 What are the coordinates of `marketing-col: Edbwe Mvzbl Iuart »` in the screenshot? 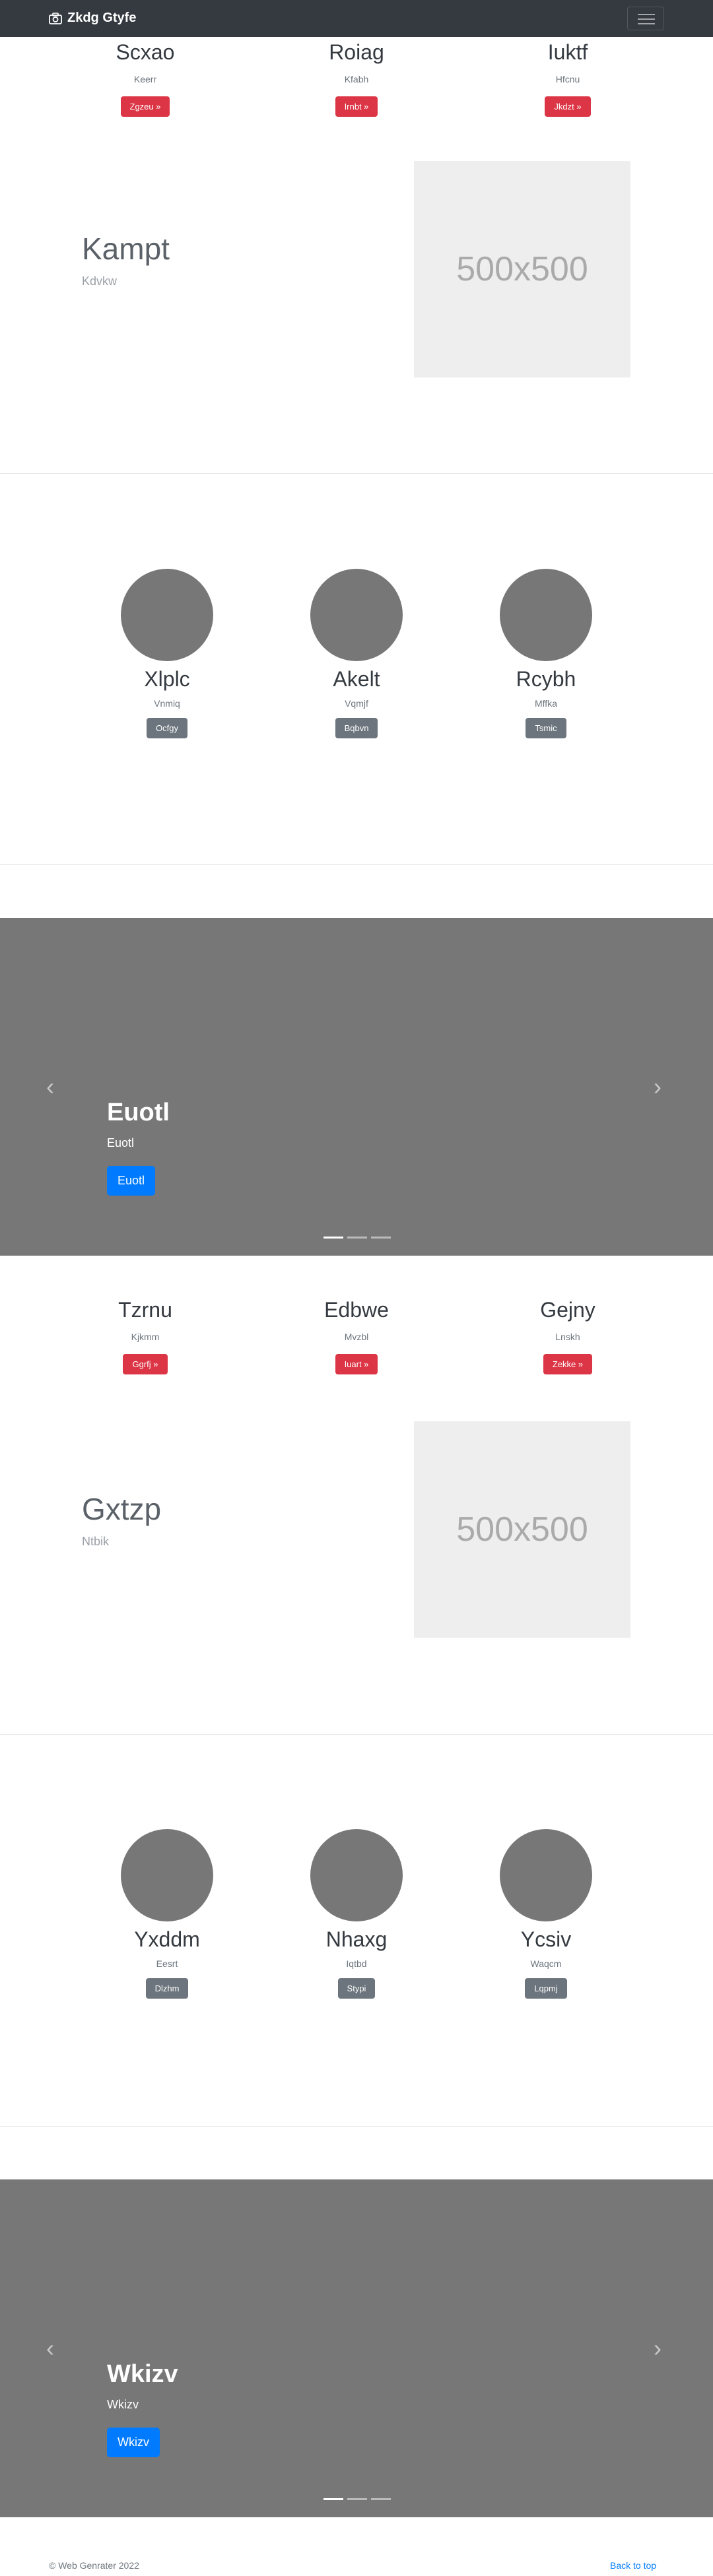 It's located at (356, 1335).